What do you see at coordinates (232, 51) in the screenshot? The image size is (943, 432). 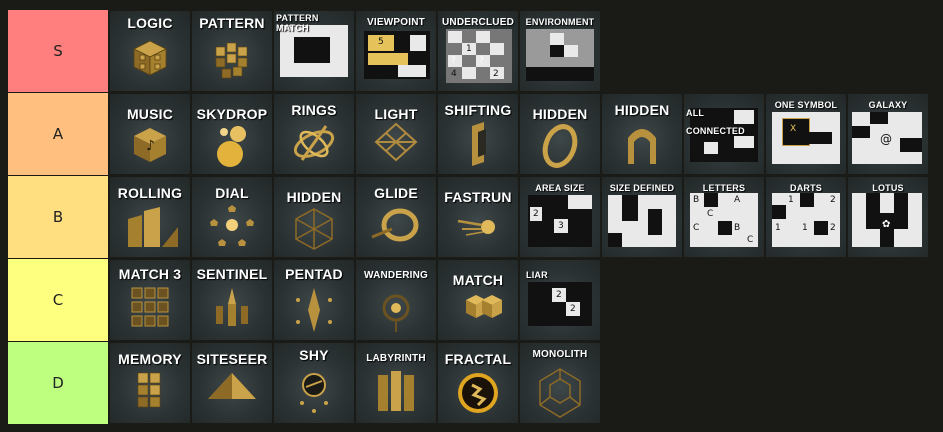 I see `tile-pattern: PATTERN` at bounding box center [232, 51].